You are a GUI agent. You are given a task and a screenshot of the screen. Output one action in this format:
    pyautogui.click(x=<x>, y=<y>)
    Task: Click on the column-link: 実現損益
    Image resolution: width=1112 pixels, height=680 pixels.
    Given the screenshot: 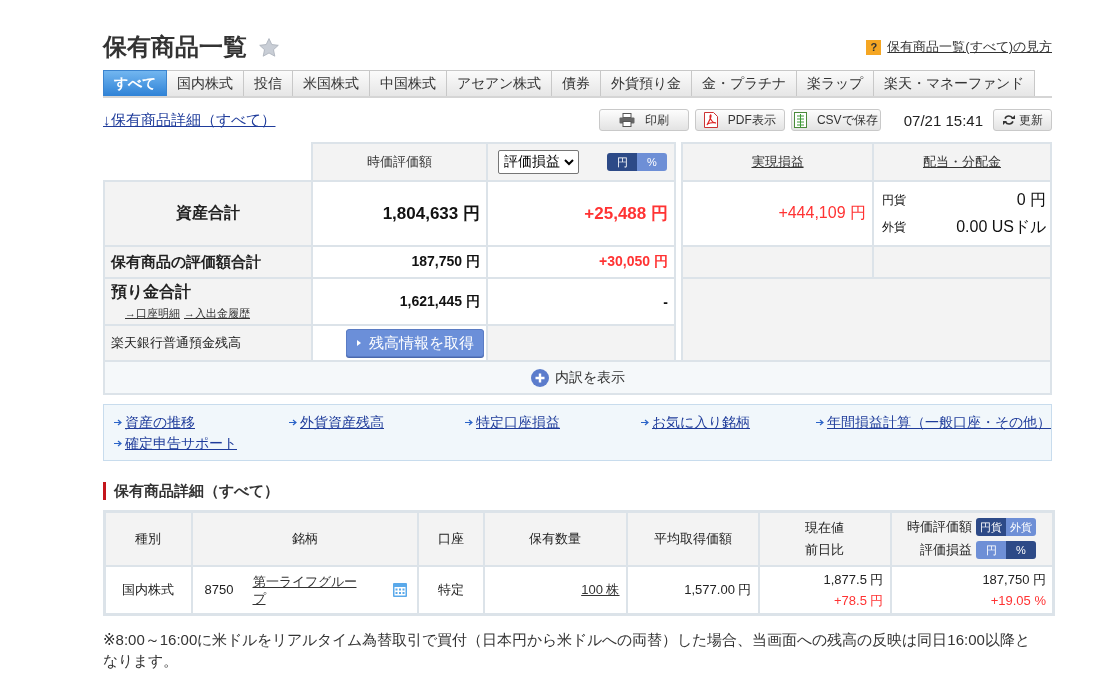 What is the action you would take?
    pyautogui.click(x=777, y=162)
    